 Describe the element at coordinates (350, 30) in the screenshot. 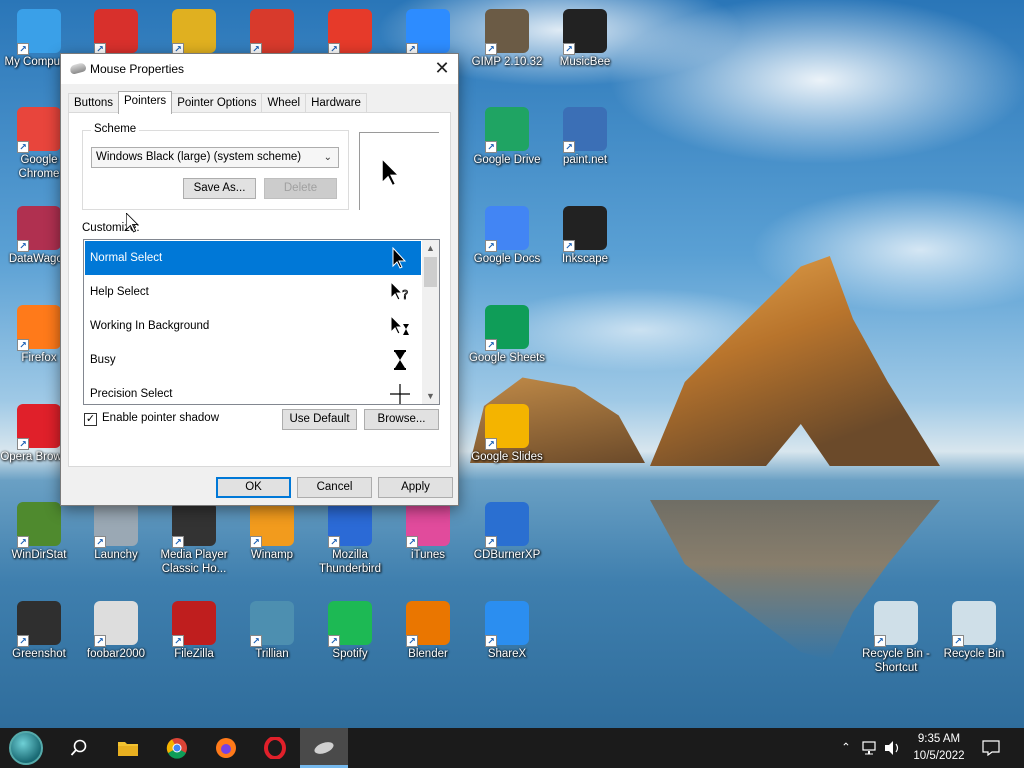

I see `desktop-icon-app-10: ↗` at that location.